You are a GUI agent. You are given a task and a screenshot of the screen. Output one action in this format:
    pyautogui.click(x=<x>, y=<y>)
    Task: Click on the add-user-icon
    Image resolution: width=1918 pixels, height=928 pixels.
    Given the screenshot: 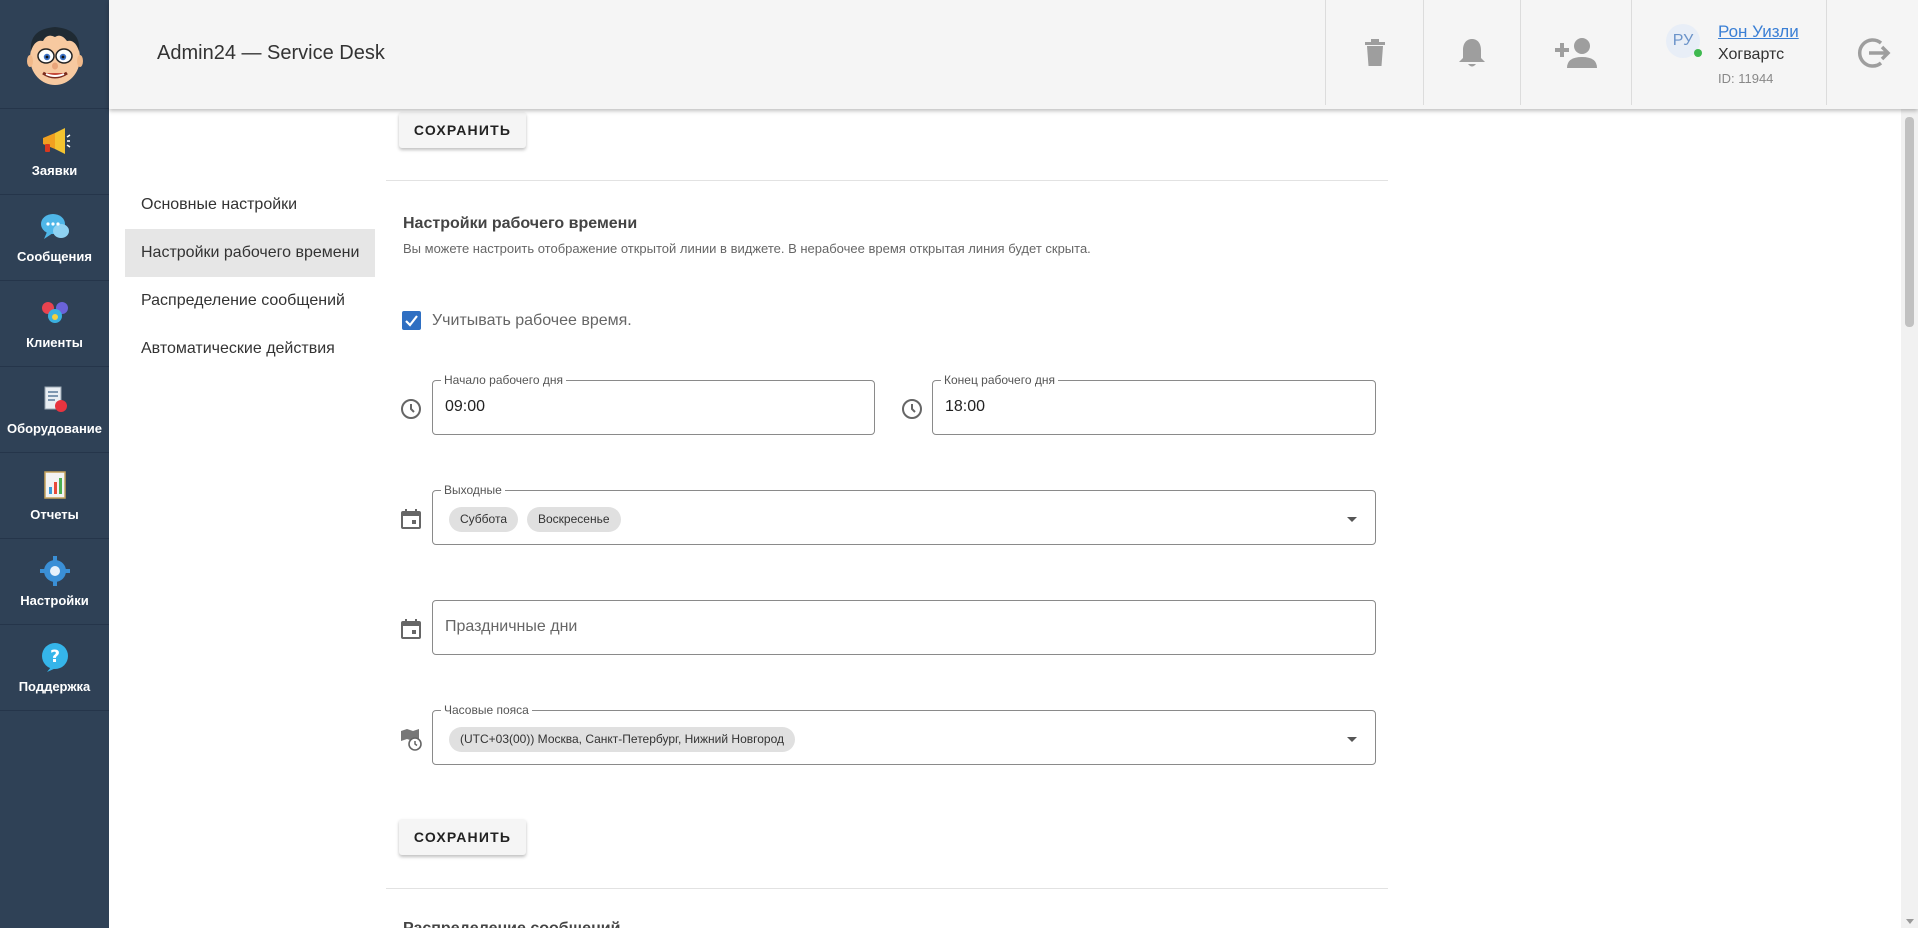 What is the action you would take?
    pyautogui.click(x=1576, y=52)
    